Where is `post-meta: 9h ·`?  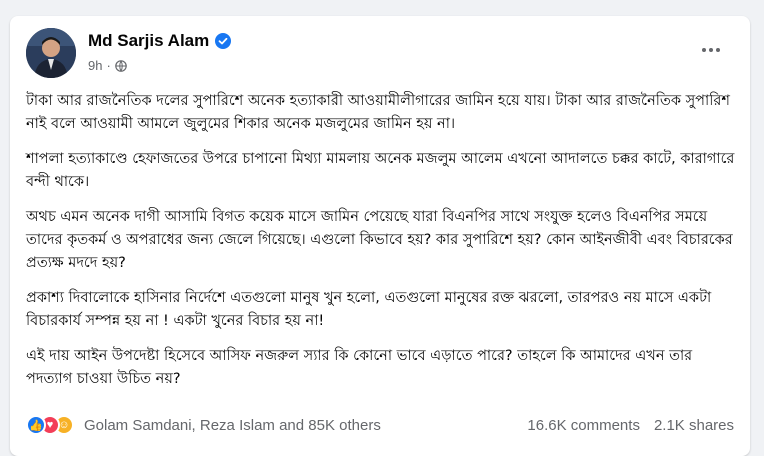
post-meta: 9h · is located at coordinates (107, 65).